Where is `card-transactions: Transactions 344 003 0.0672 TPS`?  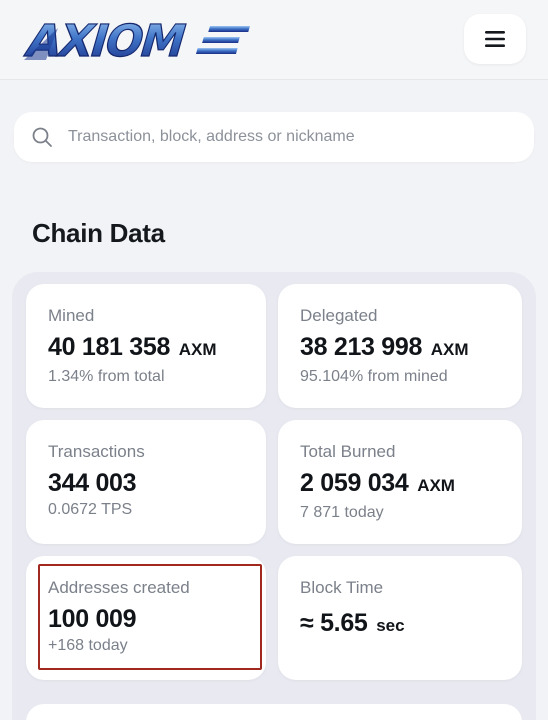
card-transactions: Transactions 344 003 0.0672 TPS is located at coordinates (146, 482).